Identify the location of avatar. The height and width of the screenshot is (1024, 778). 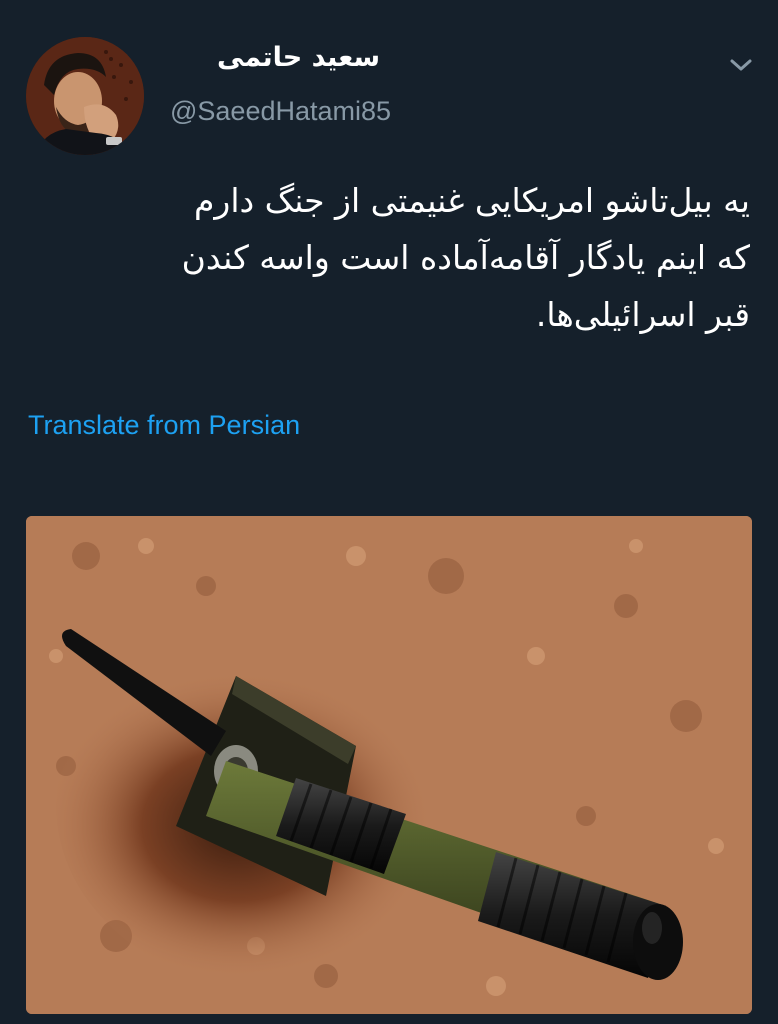
(85, 96).